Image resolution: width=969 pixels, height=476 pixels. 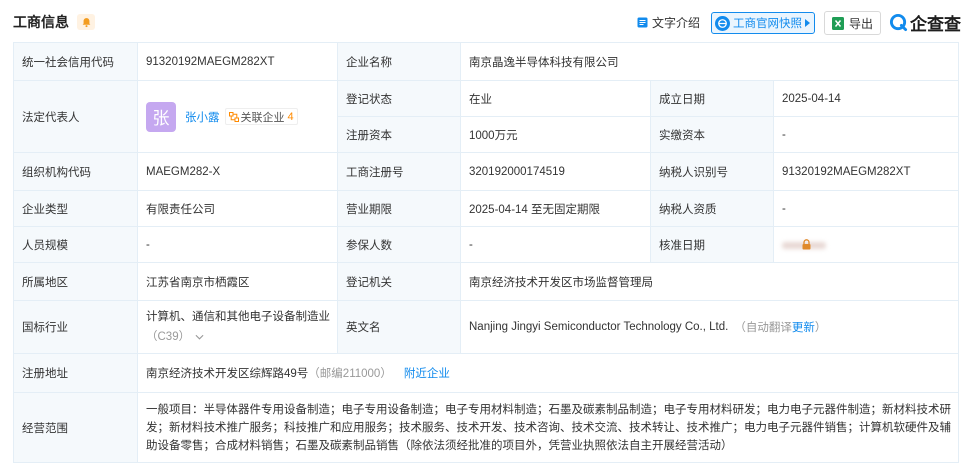 What do you see at coordinates (233, 116) in the screenshot?
I see `related-company-icon` at bounding box center [233, 116].